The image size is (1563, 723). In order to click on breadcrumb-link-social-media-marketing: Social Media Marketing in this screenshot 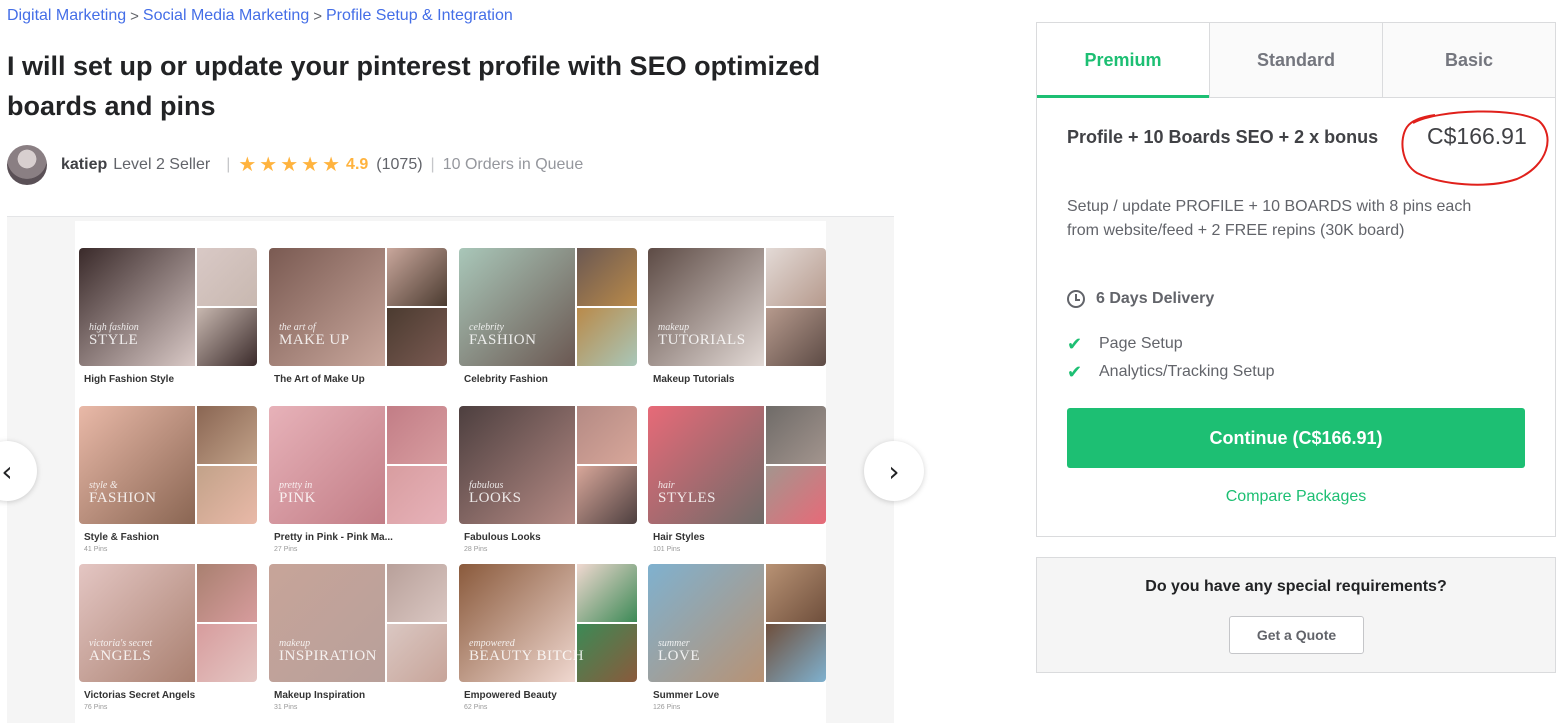, I will do `click(226, 16)`.